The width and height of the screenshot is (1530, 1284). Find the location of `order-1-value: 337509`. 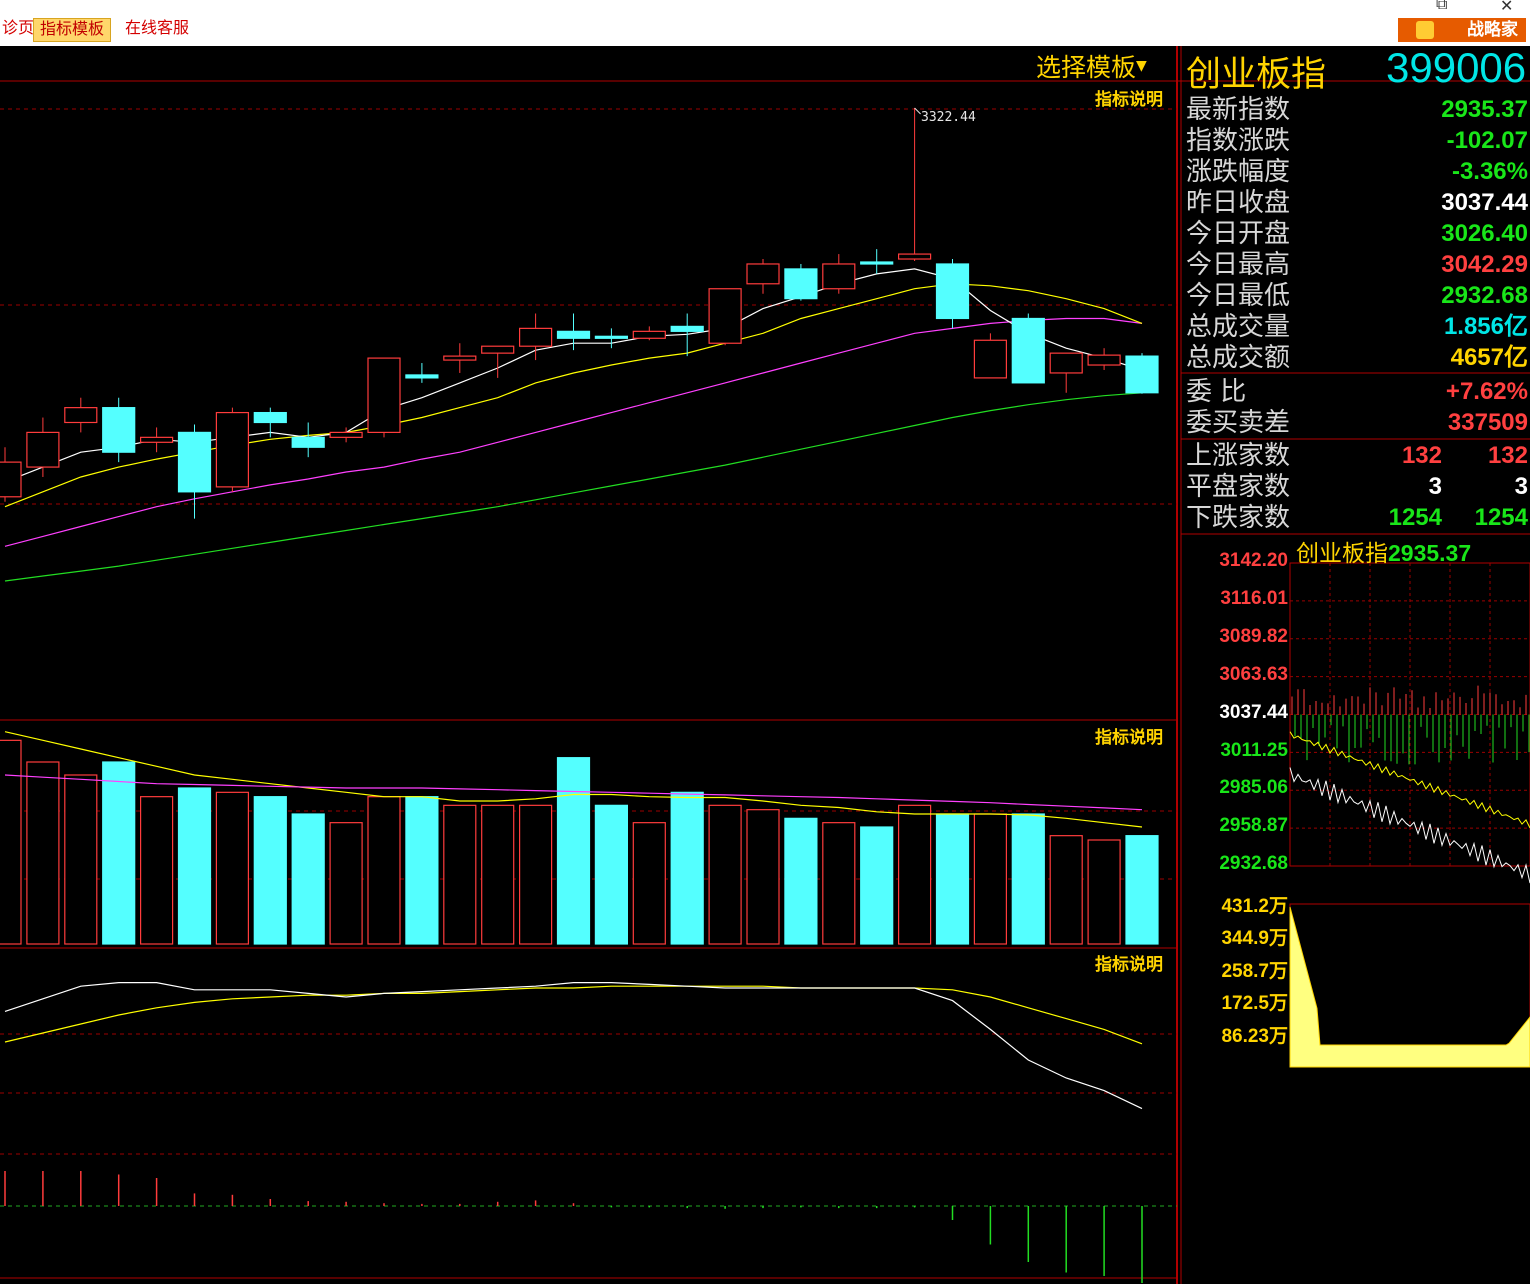

order-1-value: 337509 is located at coordinates (1487, 422).